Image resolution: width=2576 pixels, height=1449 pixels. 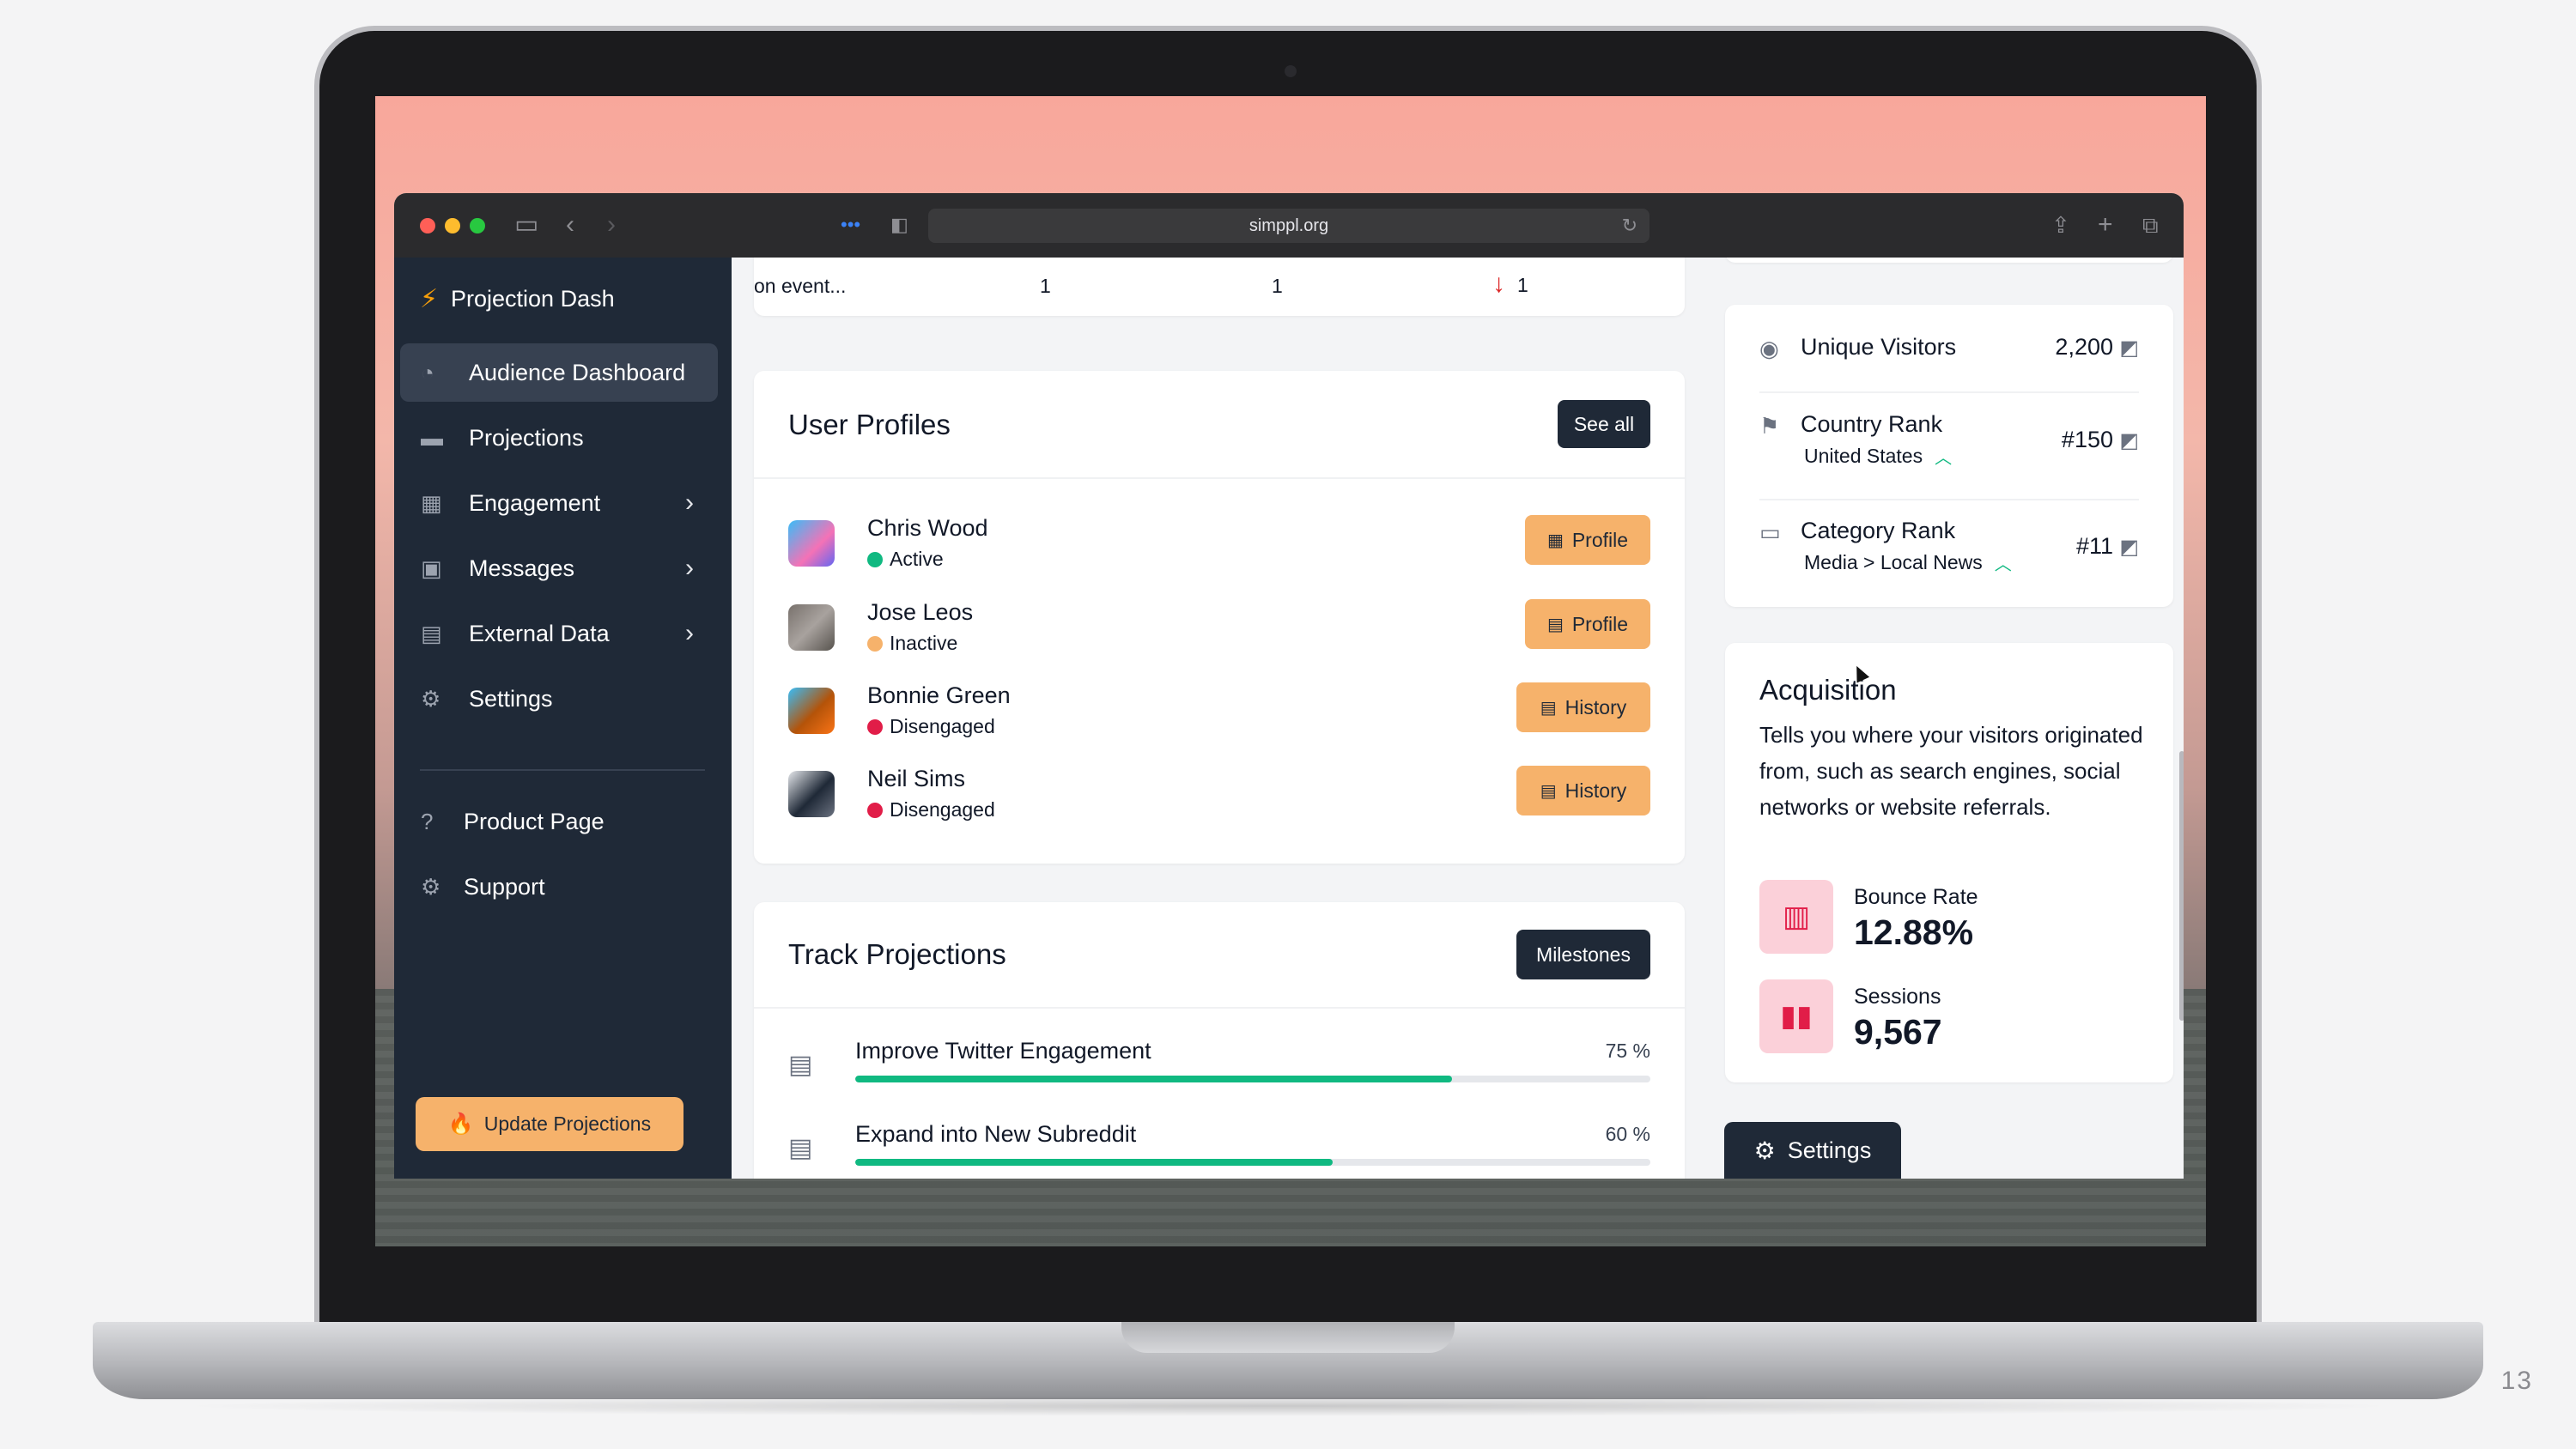 I want to click on sidebar-item-external-data: ▤ External Data ›, so click(x=559, y=633).